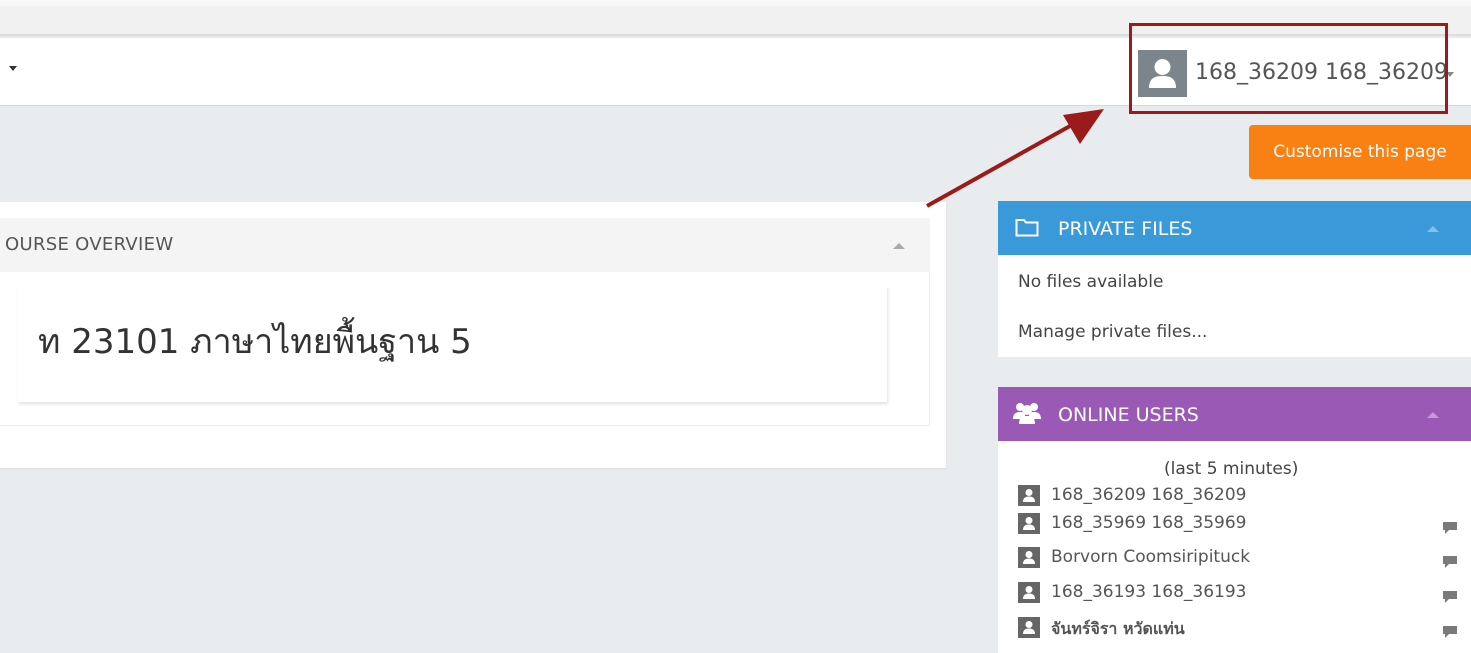  I want to click on course-overview-header: OURSE OVERVIEW, so click(465, 245).